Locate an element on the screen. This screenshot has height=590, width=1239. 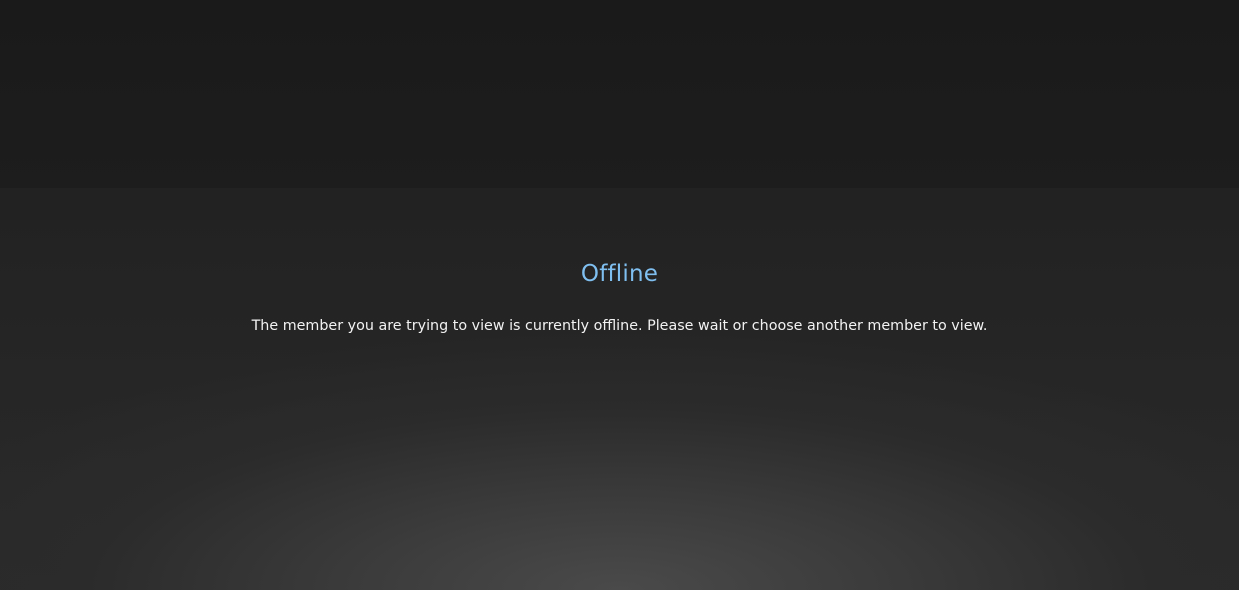
offline-title: Offline is located at coordinates (619, 274).